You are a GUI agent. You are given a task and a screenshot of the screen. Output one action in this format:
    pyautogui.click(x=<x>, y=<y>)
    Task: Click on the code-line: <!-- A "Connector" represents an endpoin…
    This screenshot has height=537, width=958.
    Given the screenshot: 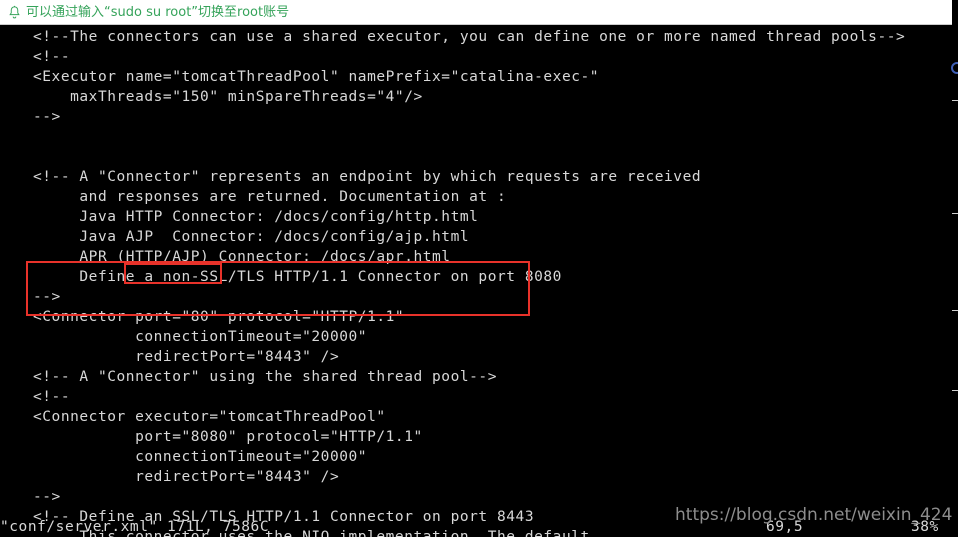 What is the action you would take?
    pyautogui.click(x=367, y=177)
    